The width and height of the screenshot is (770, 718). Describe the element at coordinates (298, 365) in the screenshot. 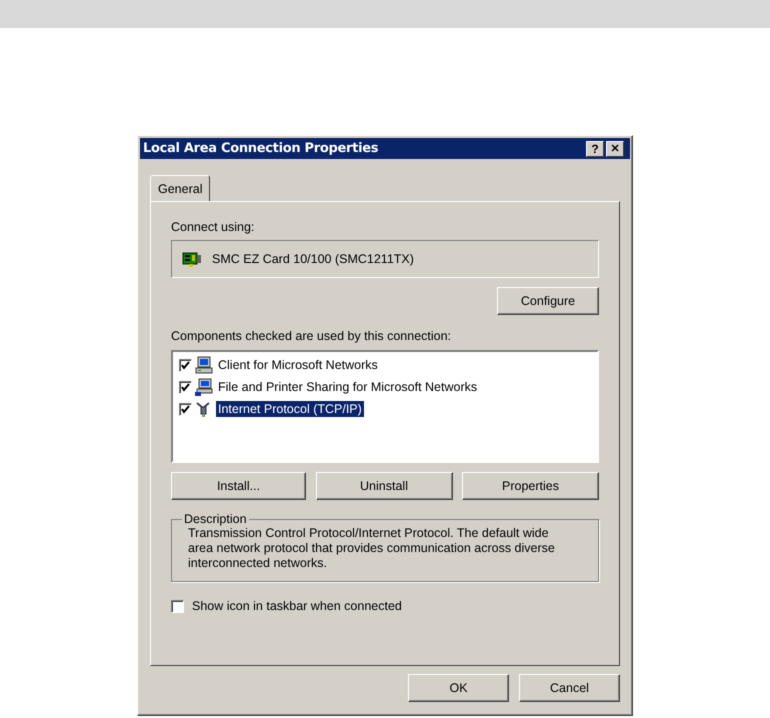

I see `list-item: Client for Microsoft Networks` at that location.